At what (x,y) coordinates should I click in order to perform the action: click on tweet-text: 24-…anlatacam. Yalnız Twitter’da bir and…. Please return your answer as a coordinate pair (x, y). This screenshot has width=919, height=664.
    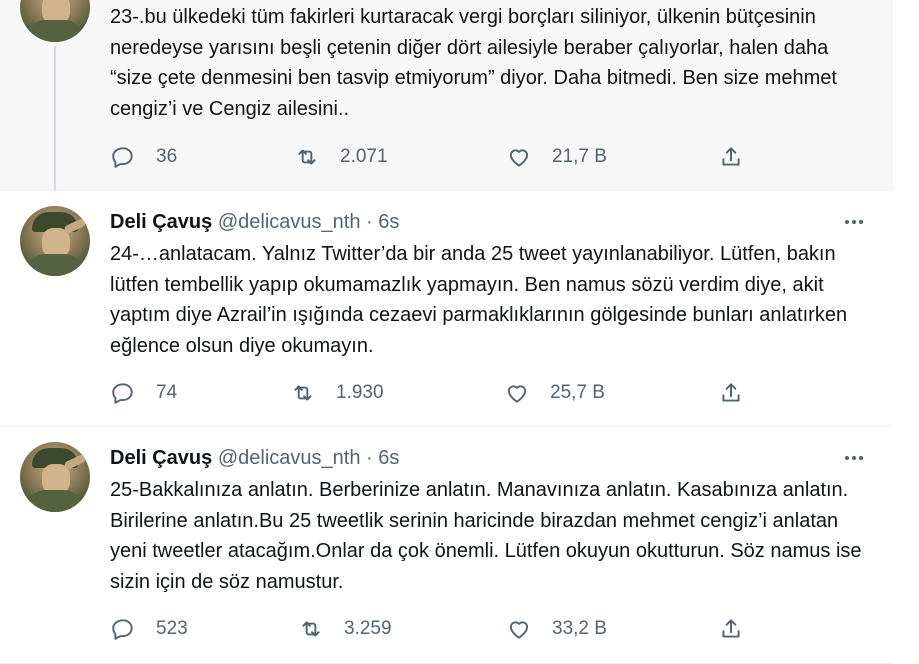
    Looking at the image, I should click on (479, 300).